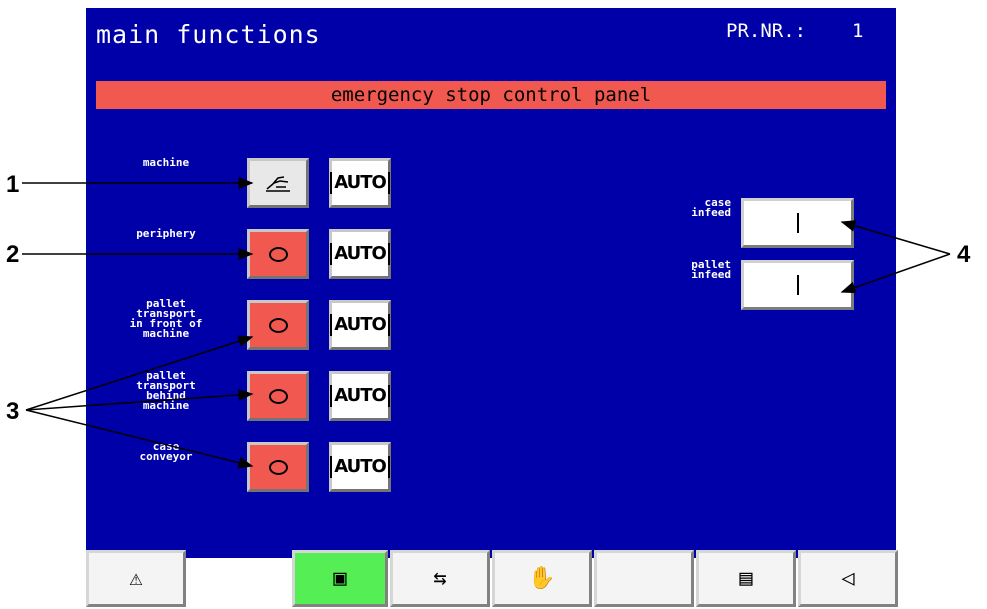  I want to click on pallet-behind-auto-label: AUTO, so click(360, 396).